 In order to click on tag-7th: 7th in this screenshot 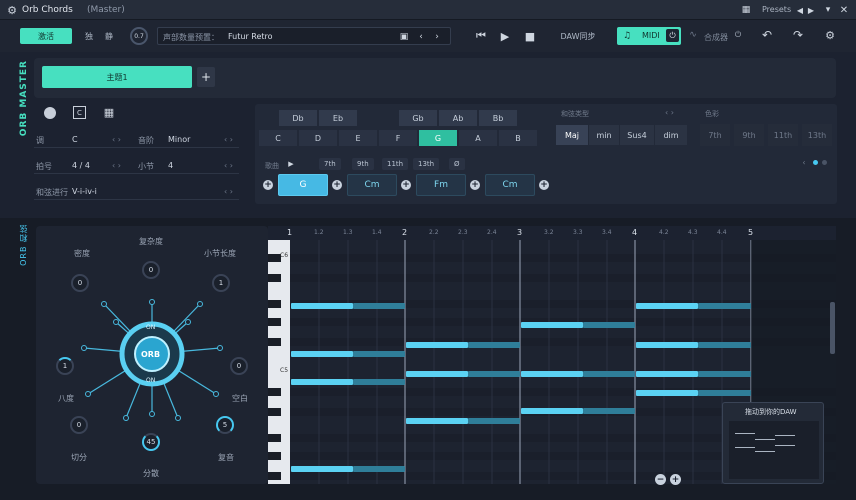, I will do `click(330, 164)`.